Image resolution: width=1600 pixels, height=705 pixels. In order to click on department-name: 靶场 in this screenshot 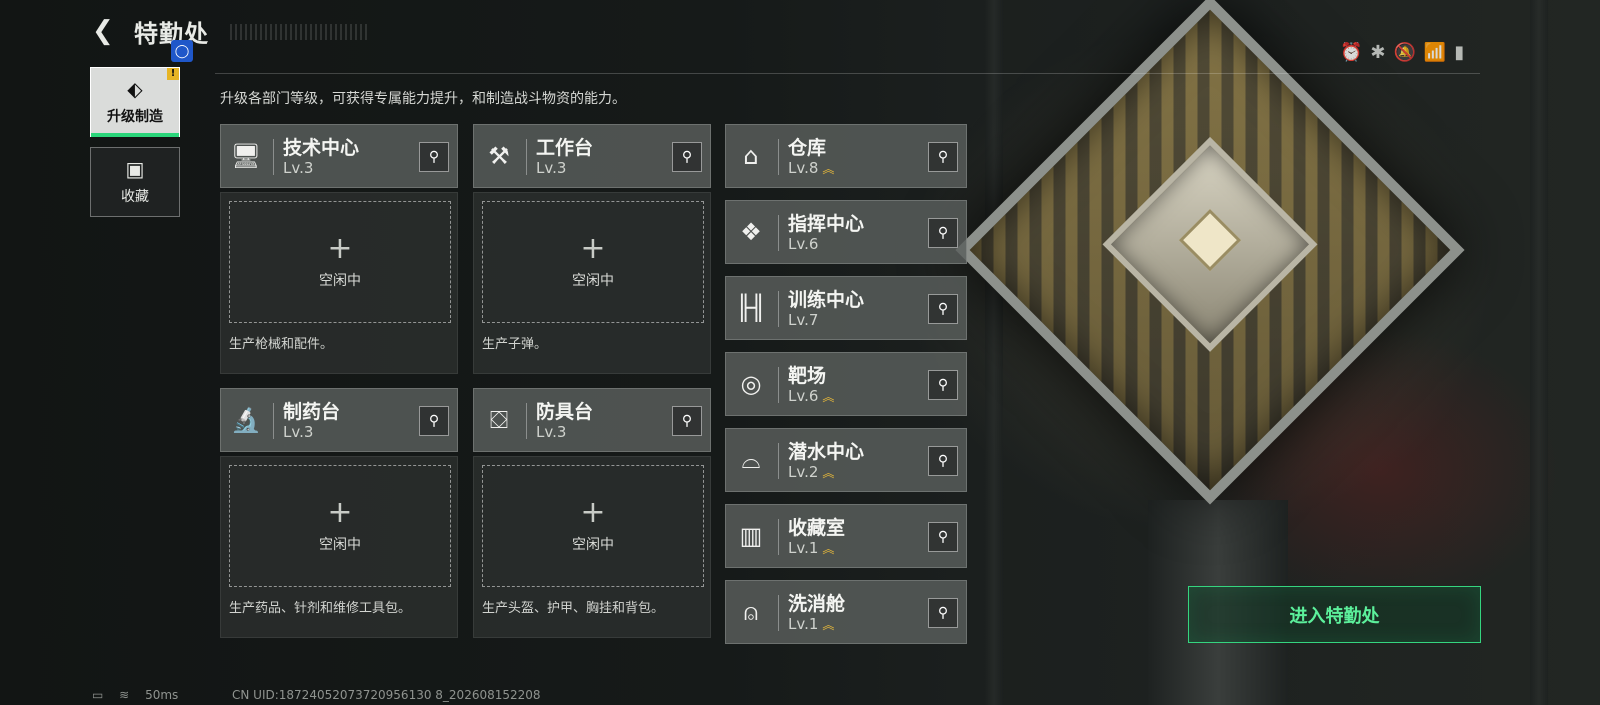, I will do `click(807, 376)`.